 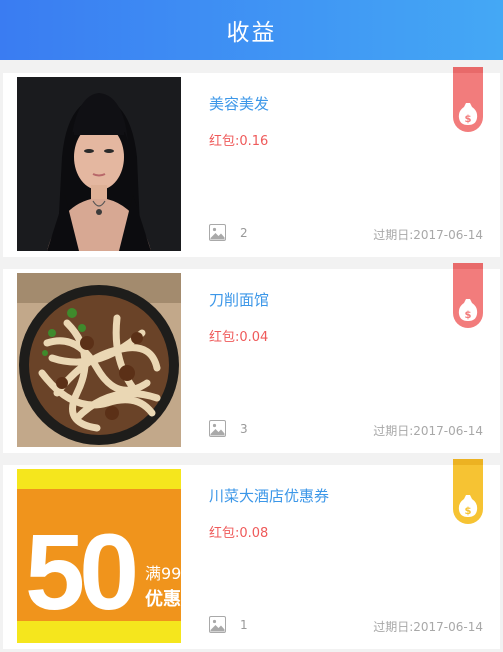 I want to click on red-packet-amount: 红包:0.16, so click(x=239, y=141).